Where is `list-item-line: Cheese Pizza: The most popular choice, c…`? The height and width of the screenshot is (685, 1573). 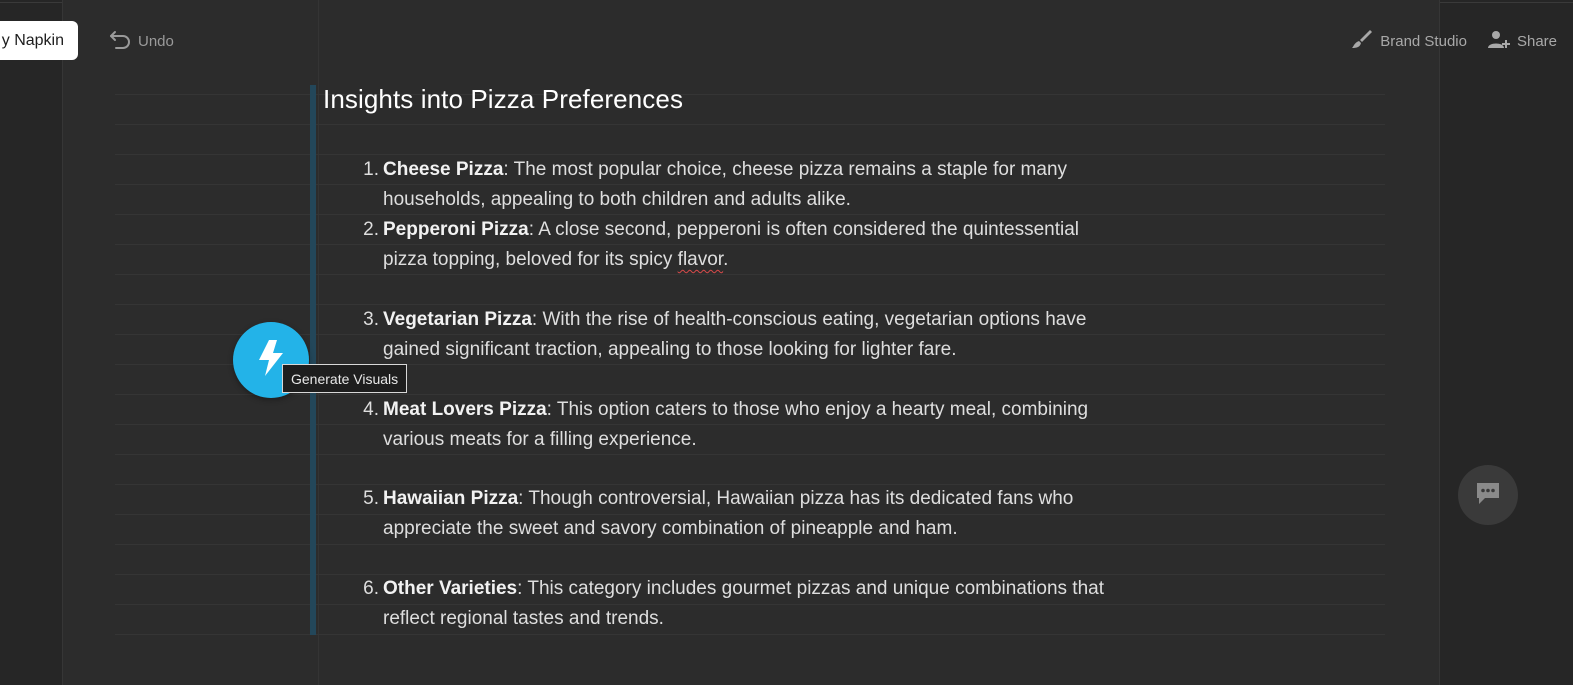
list-item-line: Cheese Pizza: The most popular choice, c… is located at coordinates (783, 170).